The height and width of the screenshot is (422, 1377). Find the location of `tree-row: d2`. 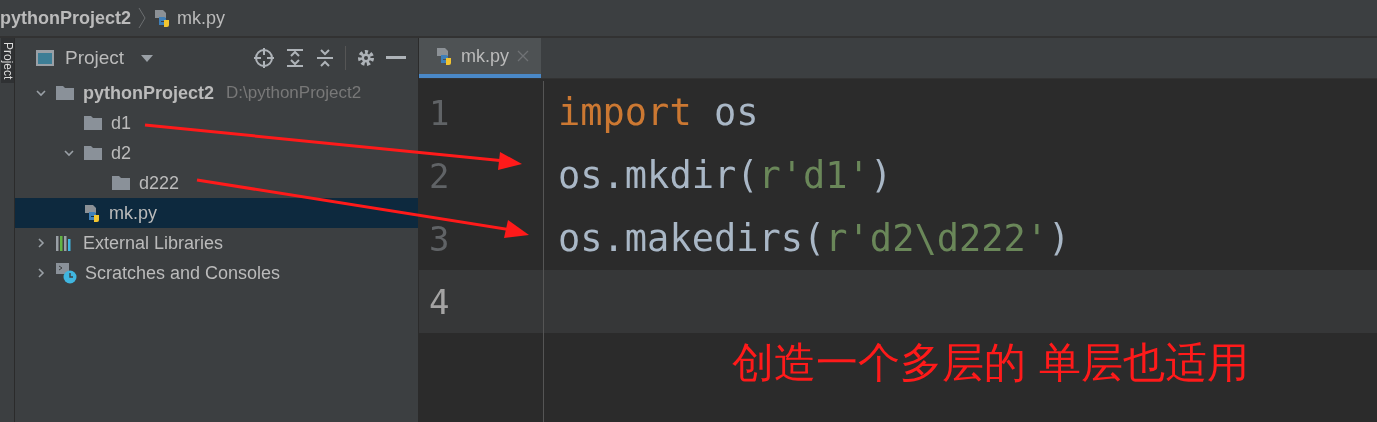

tree-row: d2 is located at coordinates (216, 153).